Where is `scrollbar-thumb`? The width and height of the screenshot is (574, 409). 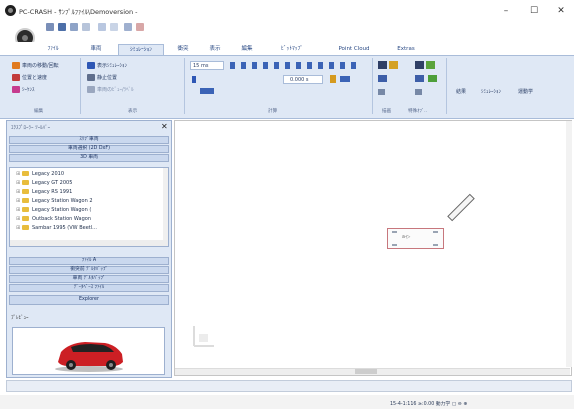 scrollbar-thumb is located at coordinates (366, 371).